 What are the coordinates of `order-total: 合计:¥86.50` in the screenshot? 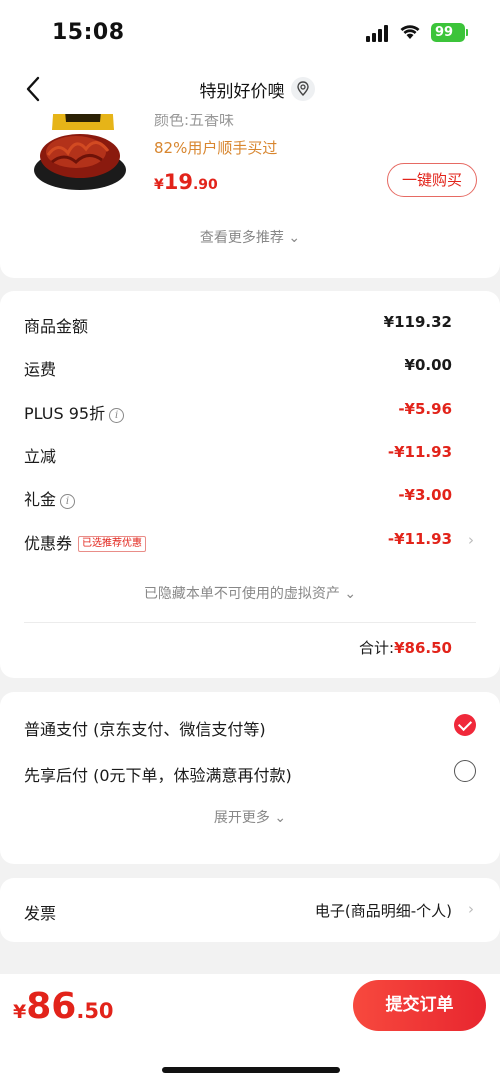 It's located at (405, 647).